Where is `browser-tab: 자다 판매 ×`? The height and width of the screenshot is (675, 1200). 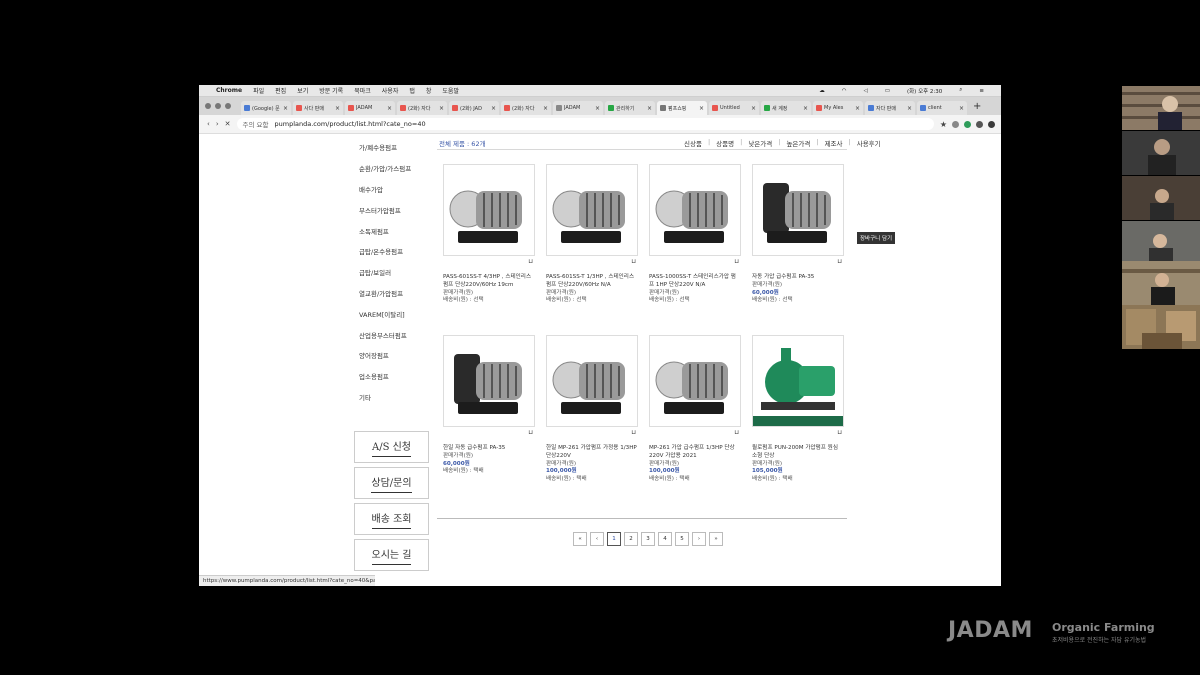 browser-tab: 자다 판매 × is located at coordinates (890, 108).